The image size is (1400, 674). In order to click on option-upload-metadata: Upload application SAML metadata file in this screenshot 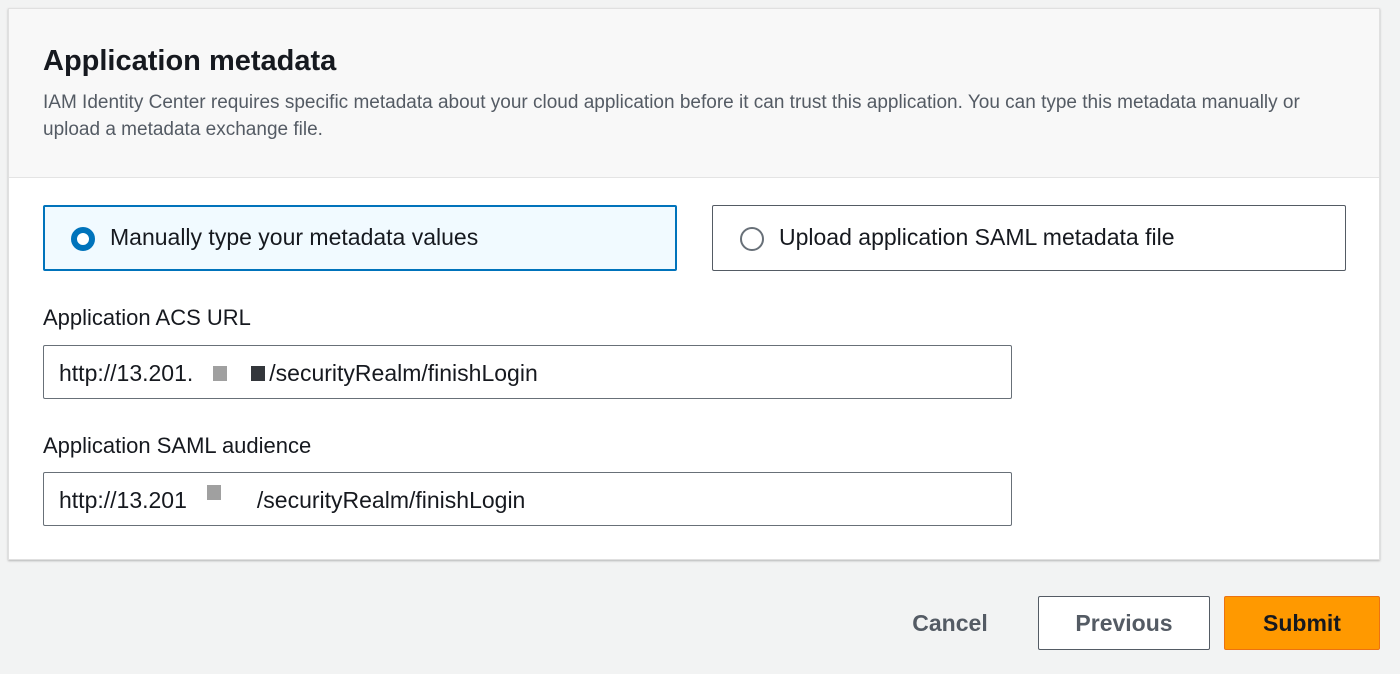, I will do `click(1029, 238)`.